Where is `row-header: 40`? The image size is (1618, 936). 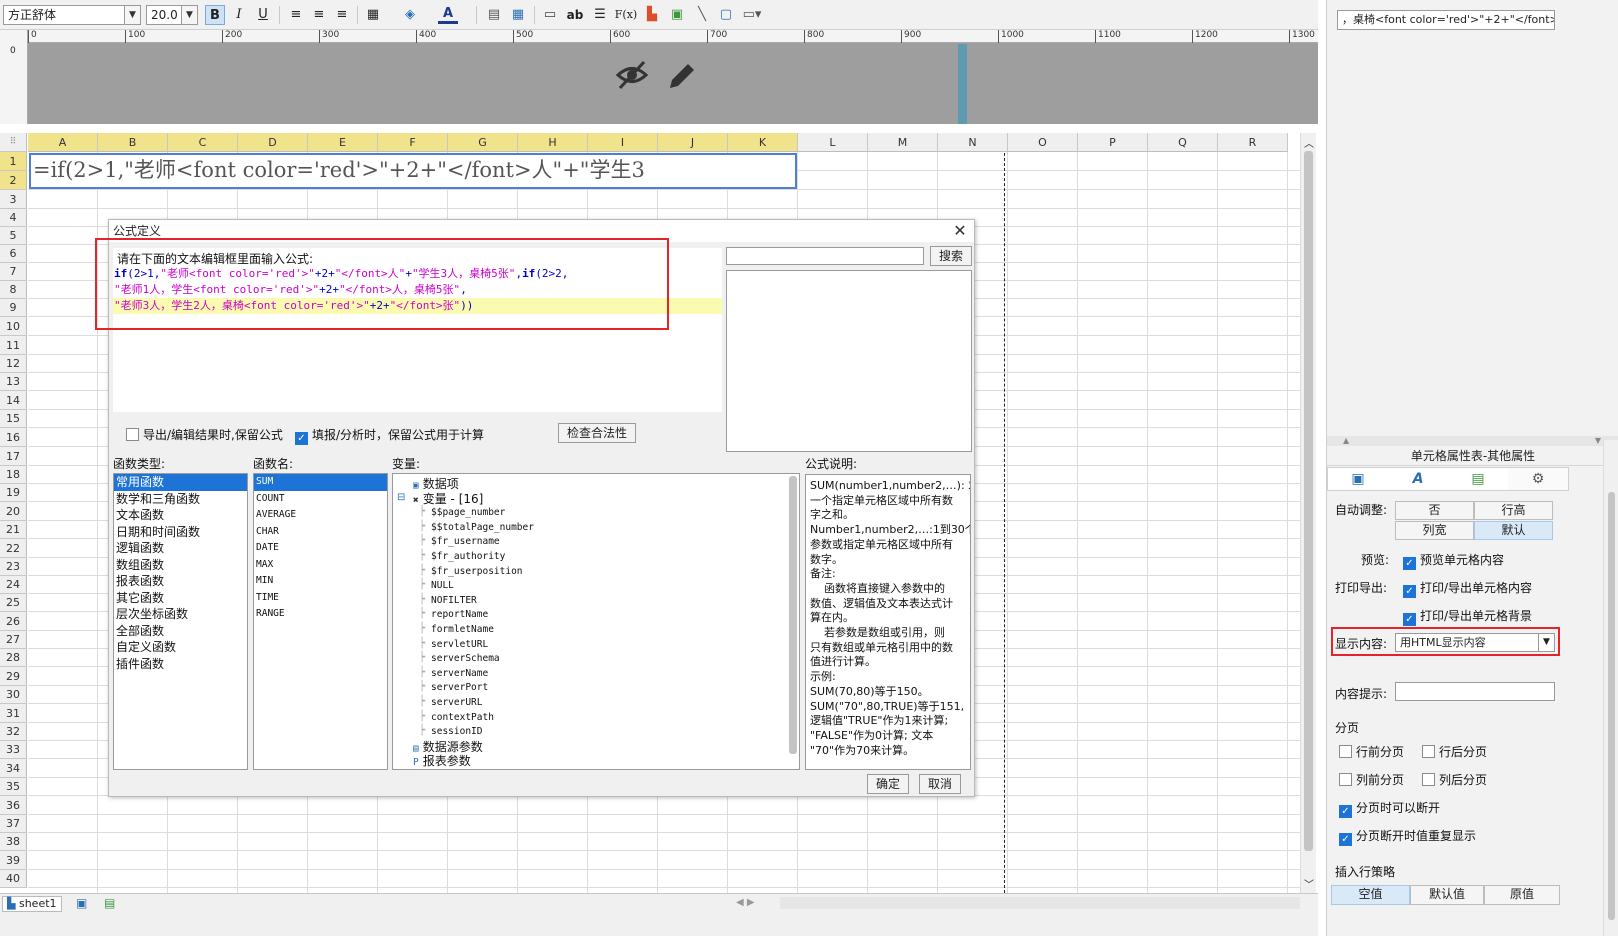 row-header: 40 is located at coordinates (13, 879).